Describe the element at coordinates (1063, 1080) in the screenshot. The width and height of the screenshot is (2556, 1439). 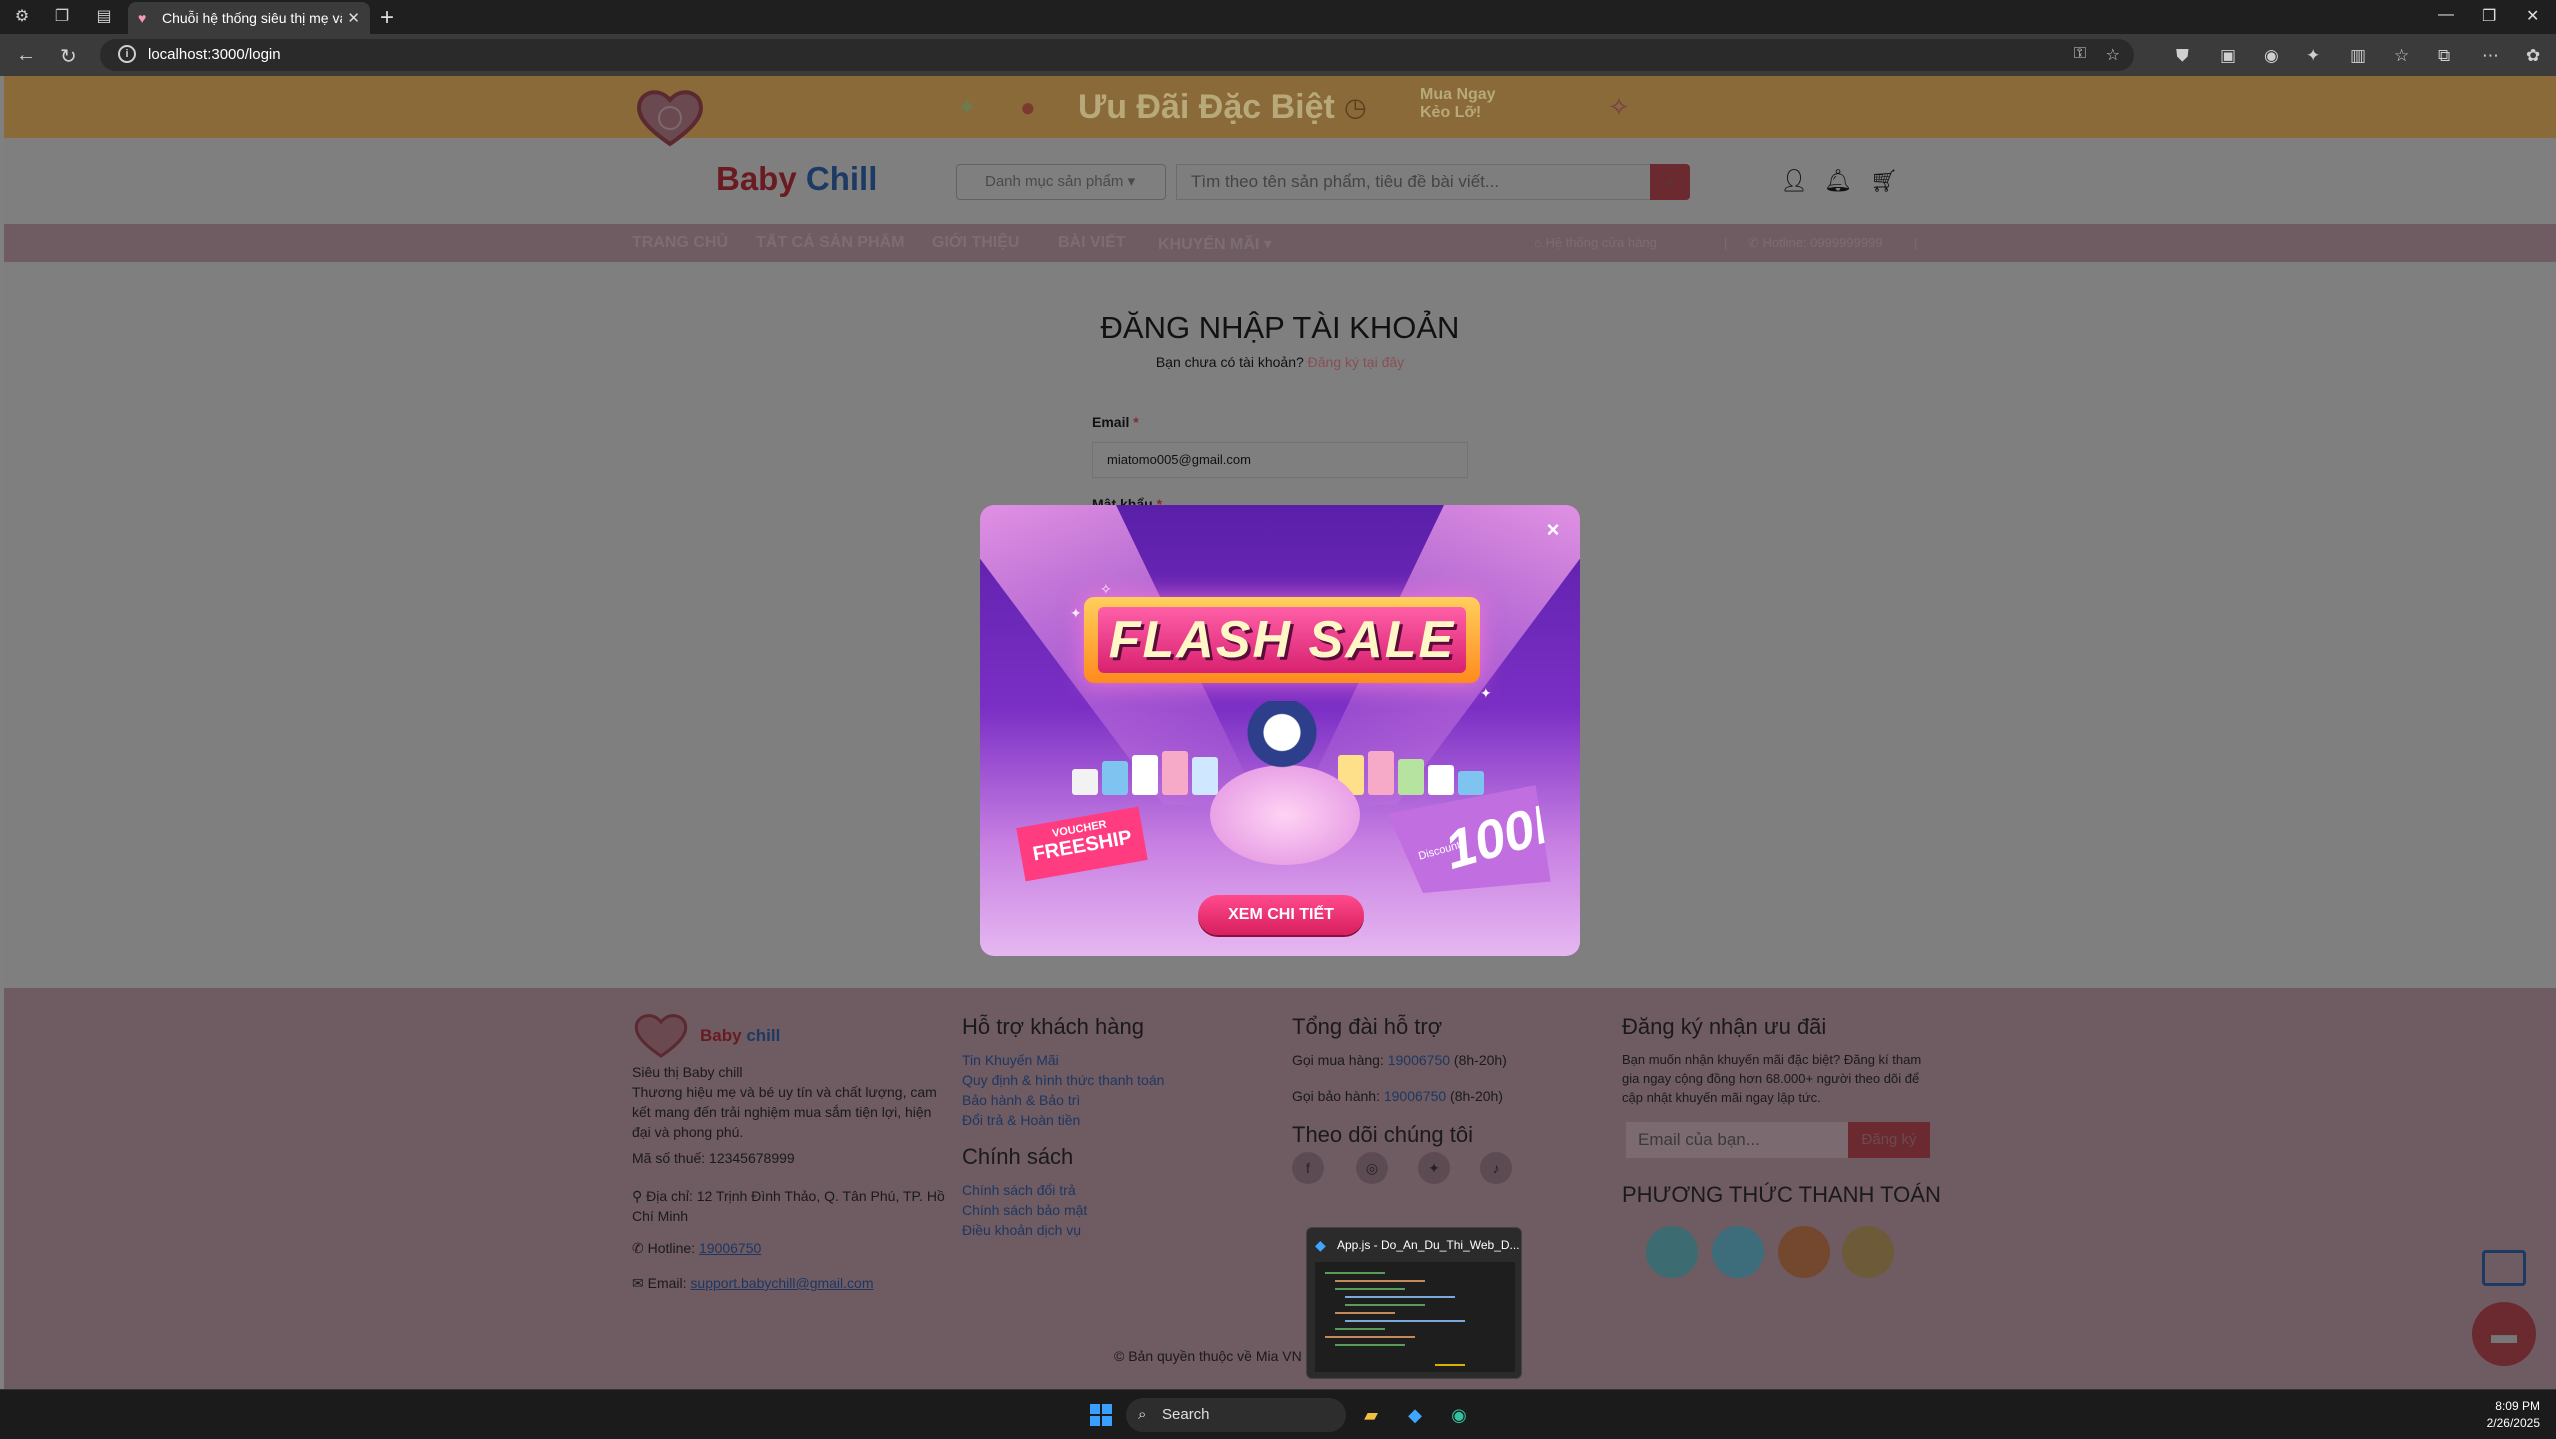
I see `link-payment-rules: Quy định & hình thức thanh toán` at that location.